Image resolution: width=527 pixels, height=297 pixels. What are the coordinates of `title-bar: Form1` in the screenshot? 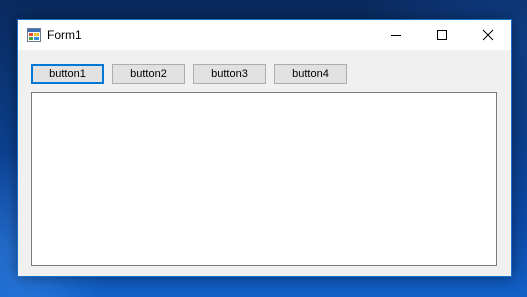 It's located at (264, 35).